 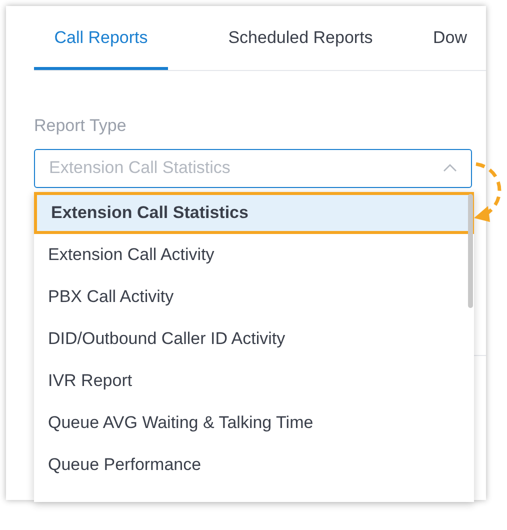 I want to click on dropdown-option: IVR Report, so click(x=254, y=381).